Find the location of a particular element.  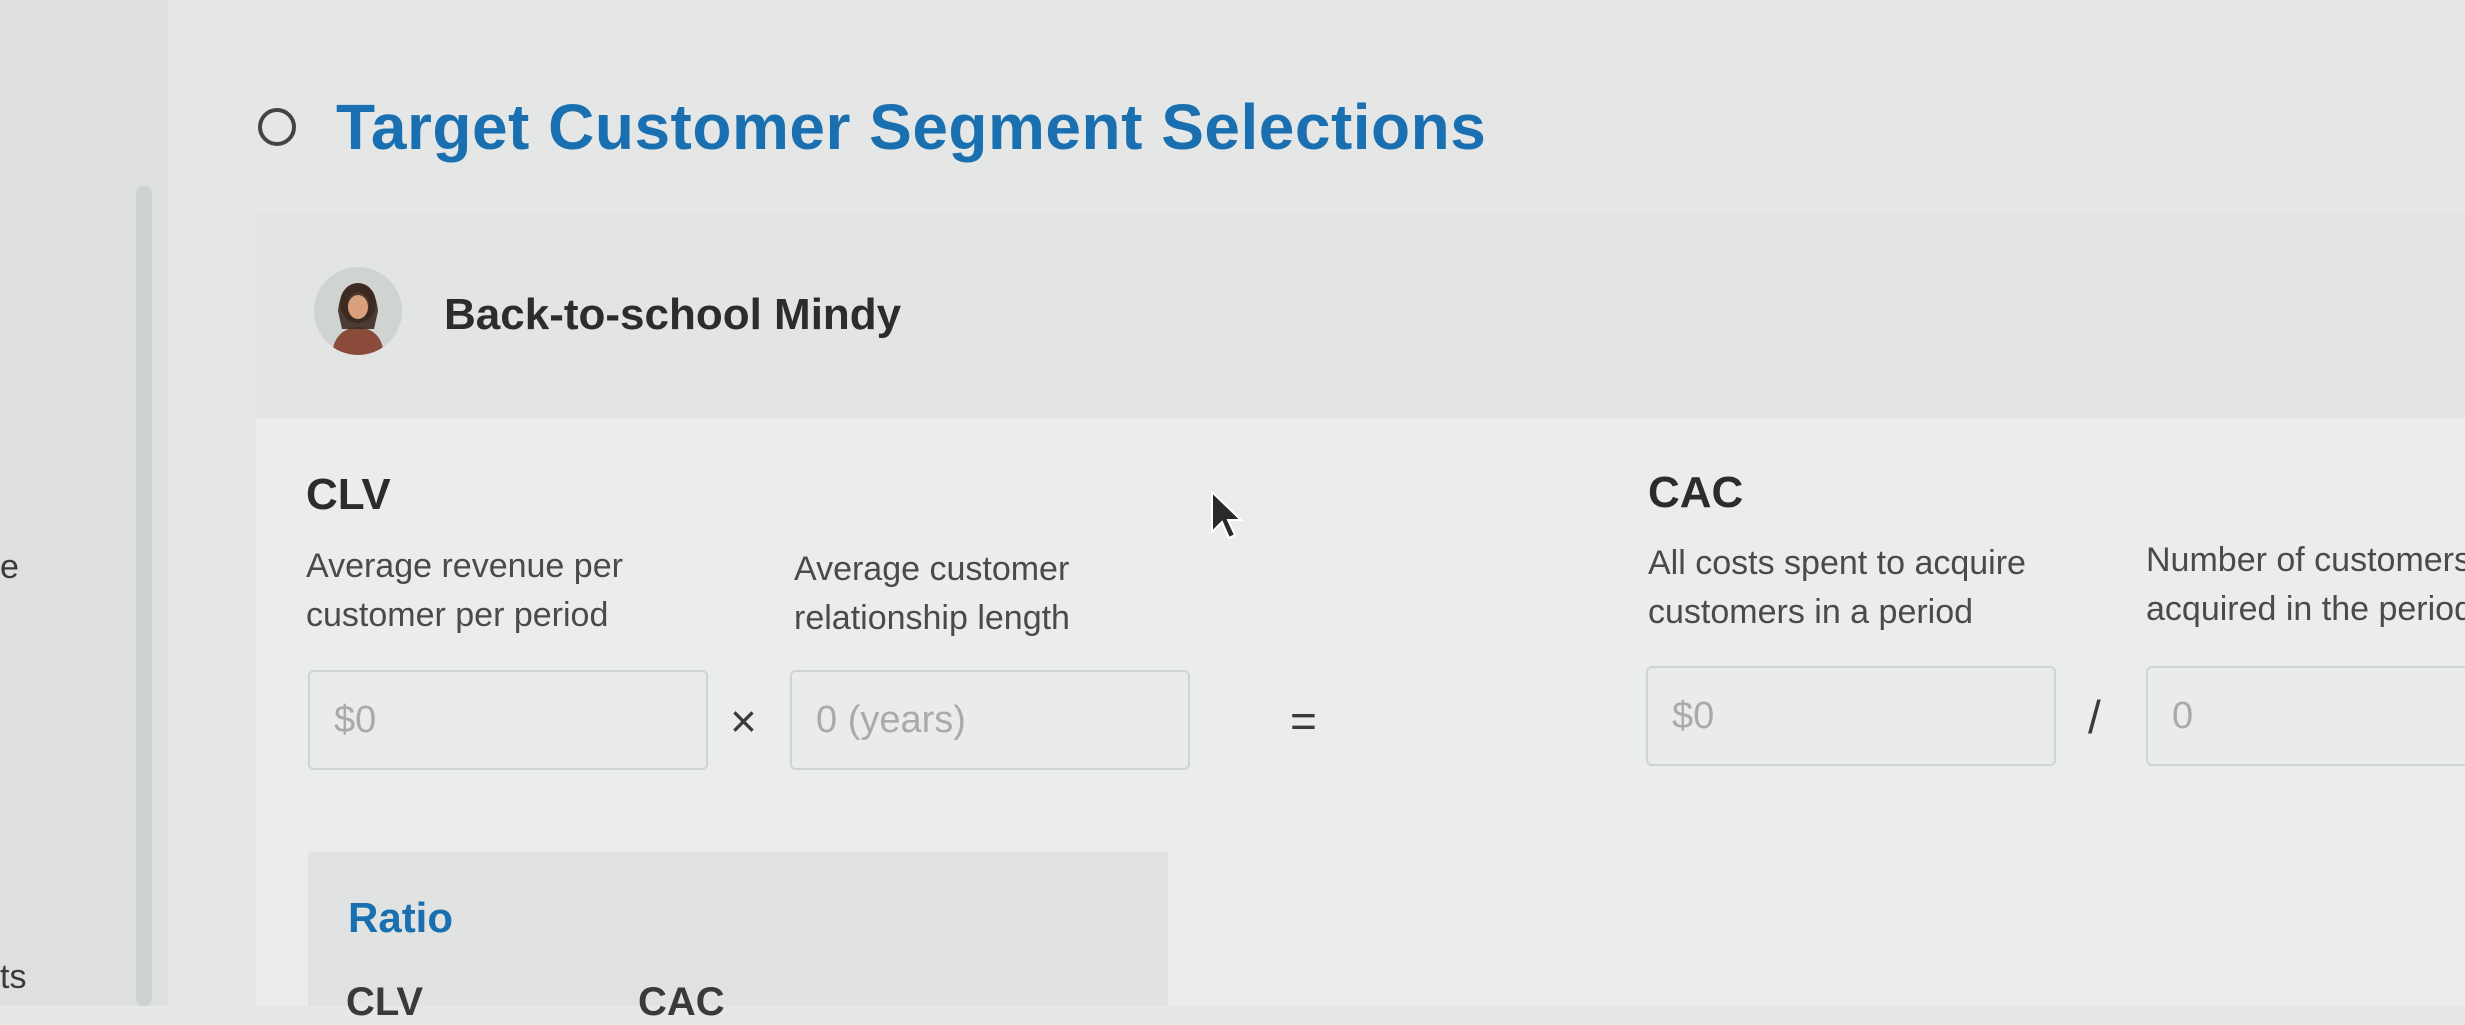

cac-title: CAC is located at coordinates (1696, 492).